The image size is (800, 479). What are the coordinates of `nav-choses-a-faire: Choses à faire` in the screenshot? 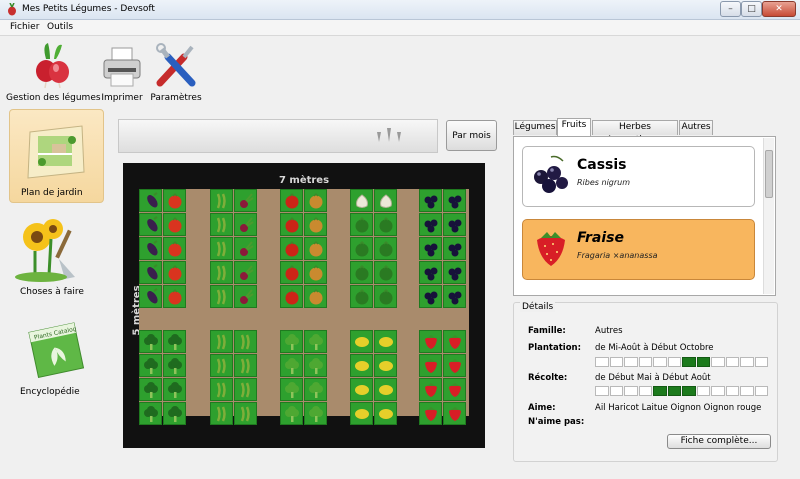 It's located at (56, 256).